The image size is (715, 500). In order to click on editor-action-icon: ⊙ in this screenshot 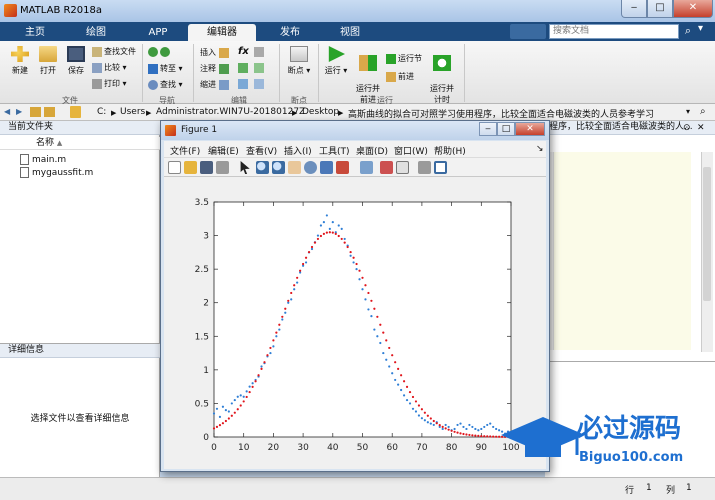, I will do `click(687, 128)`.